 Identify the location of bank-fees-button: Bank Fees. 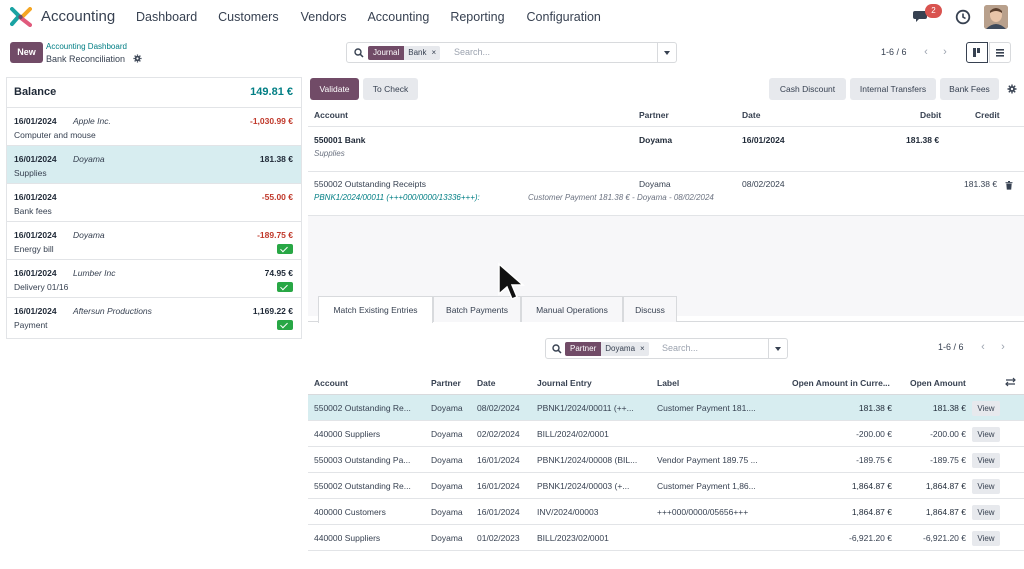
(969, 89).